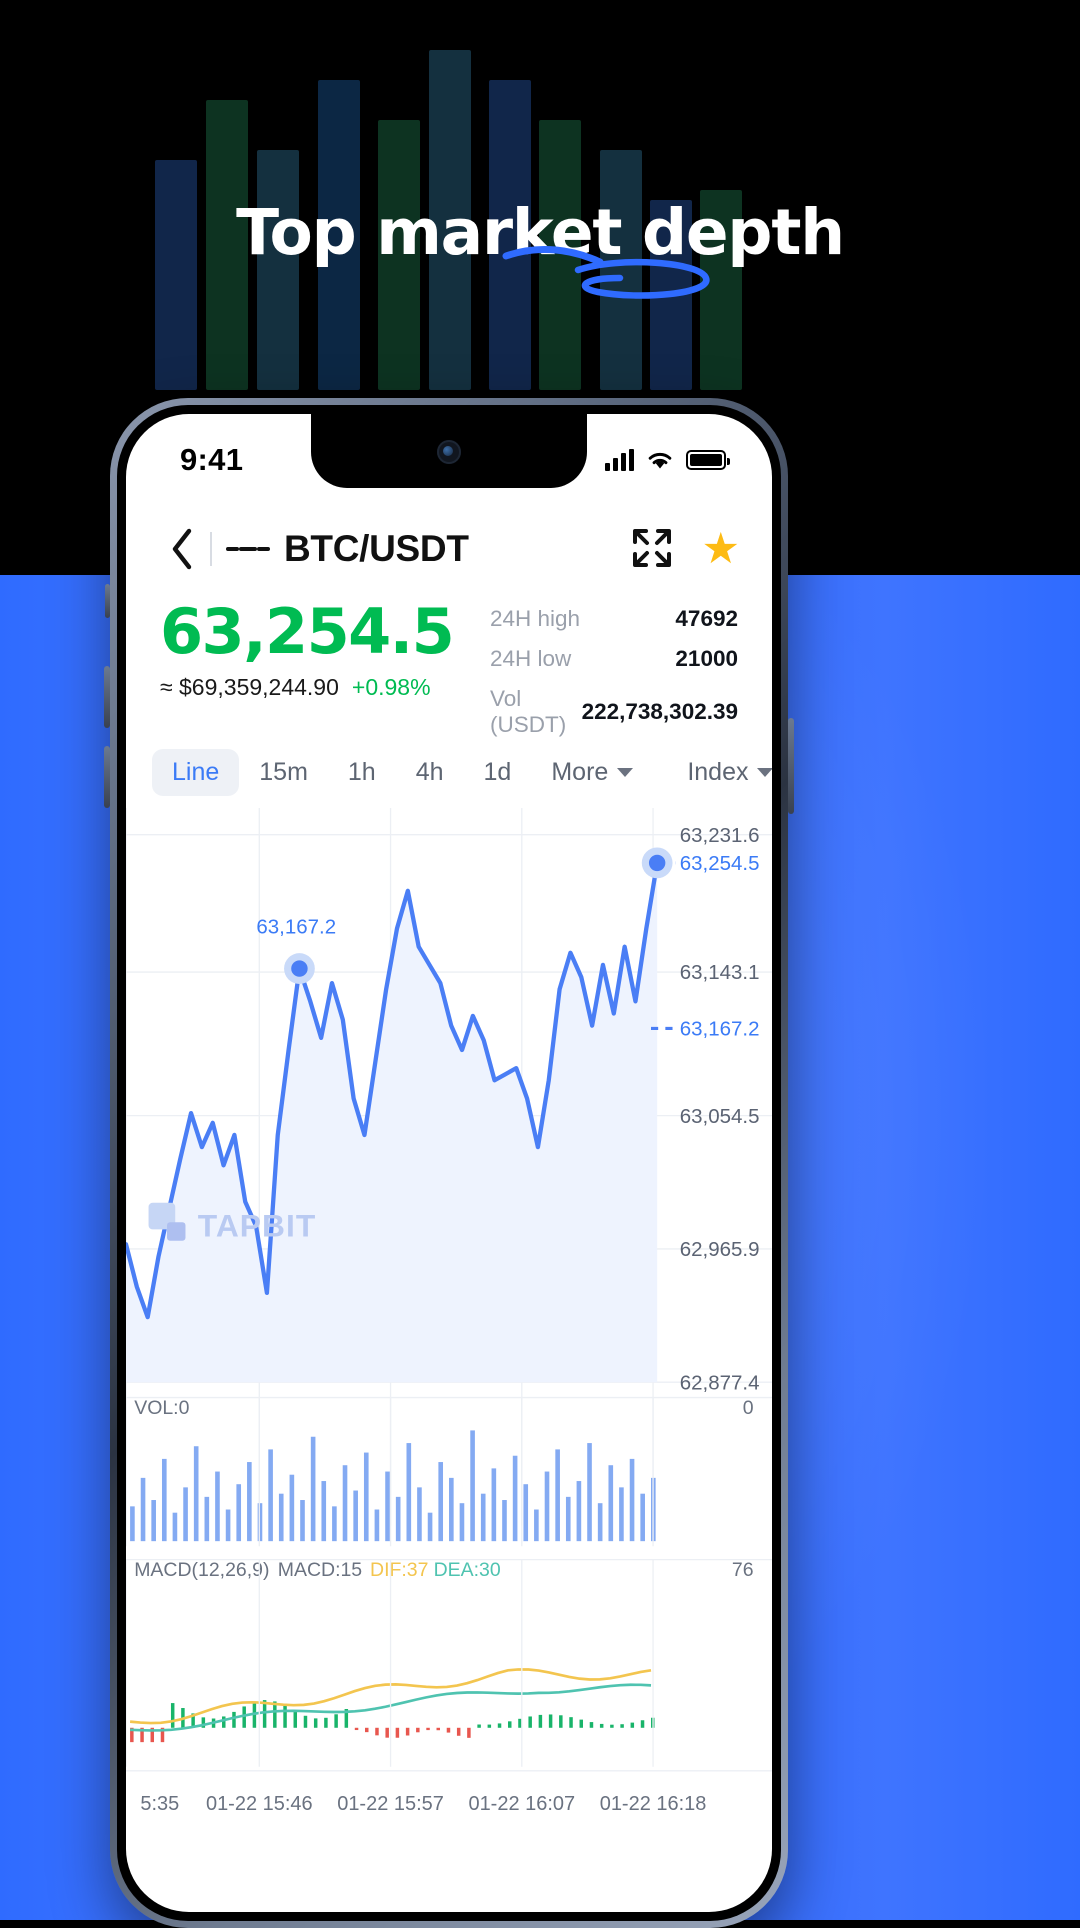 The height and width of the screenshot is (1928, 1080). Describe the element at coordinates (791, 766) in the screenshot. I see `phone-power-button` at that location.